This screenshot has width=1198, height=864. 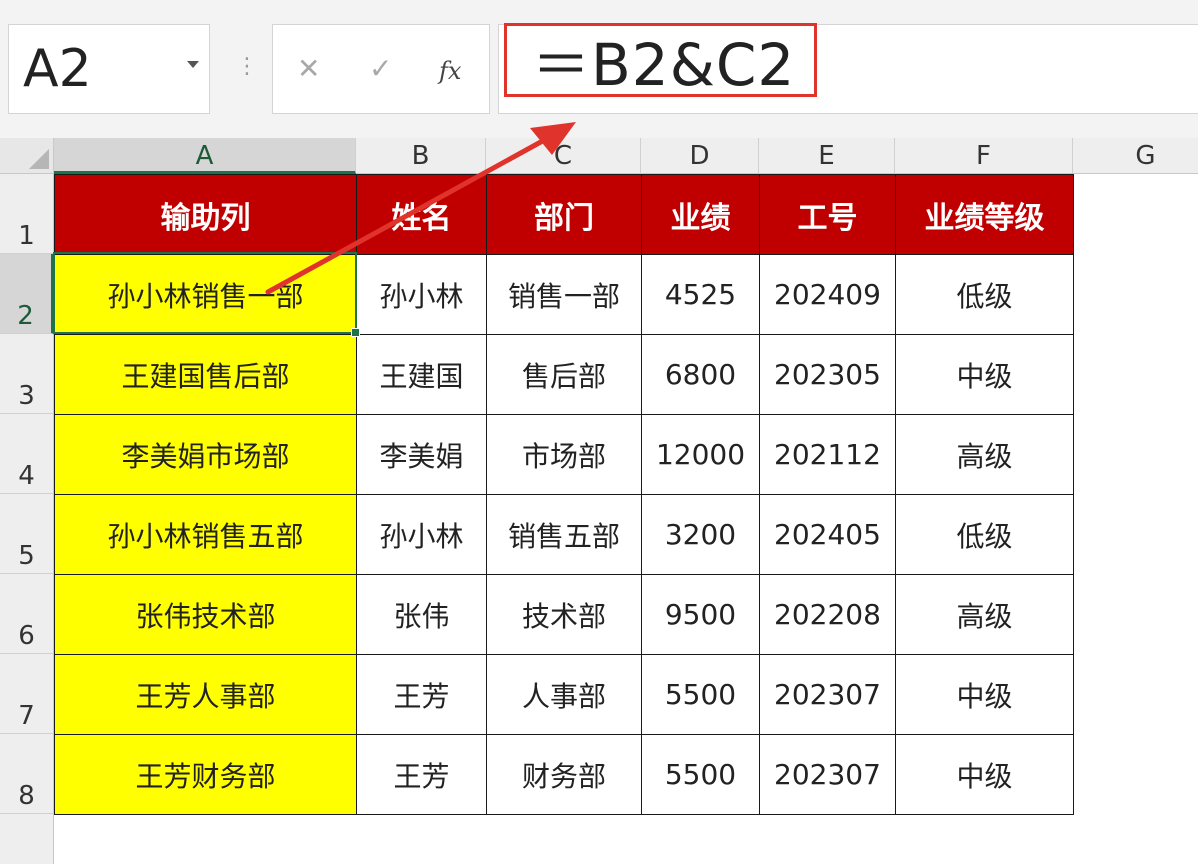 I want to click on row-header-3: 3, so click(x=27, y=374).